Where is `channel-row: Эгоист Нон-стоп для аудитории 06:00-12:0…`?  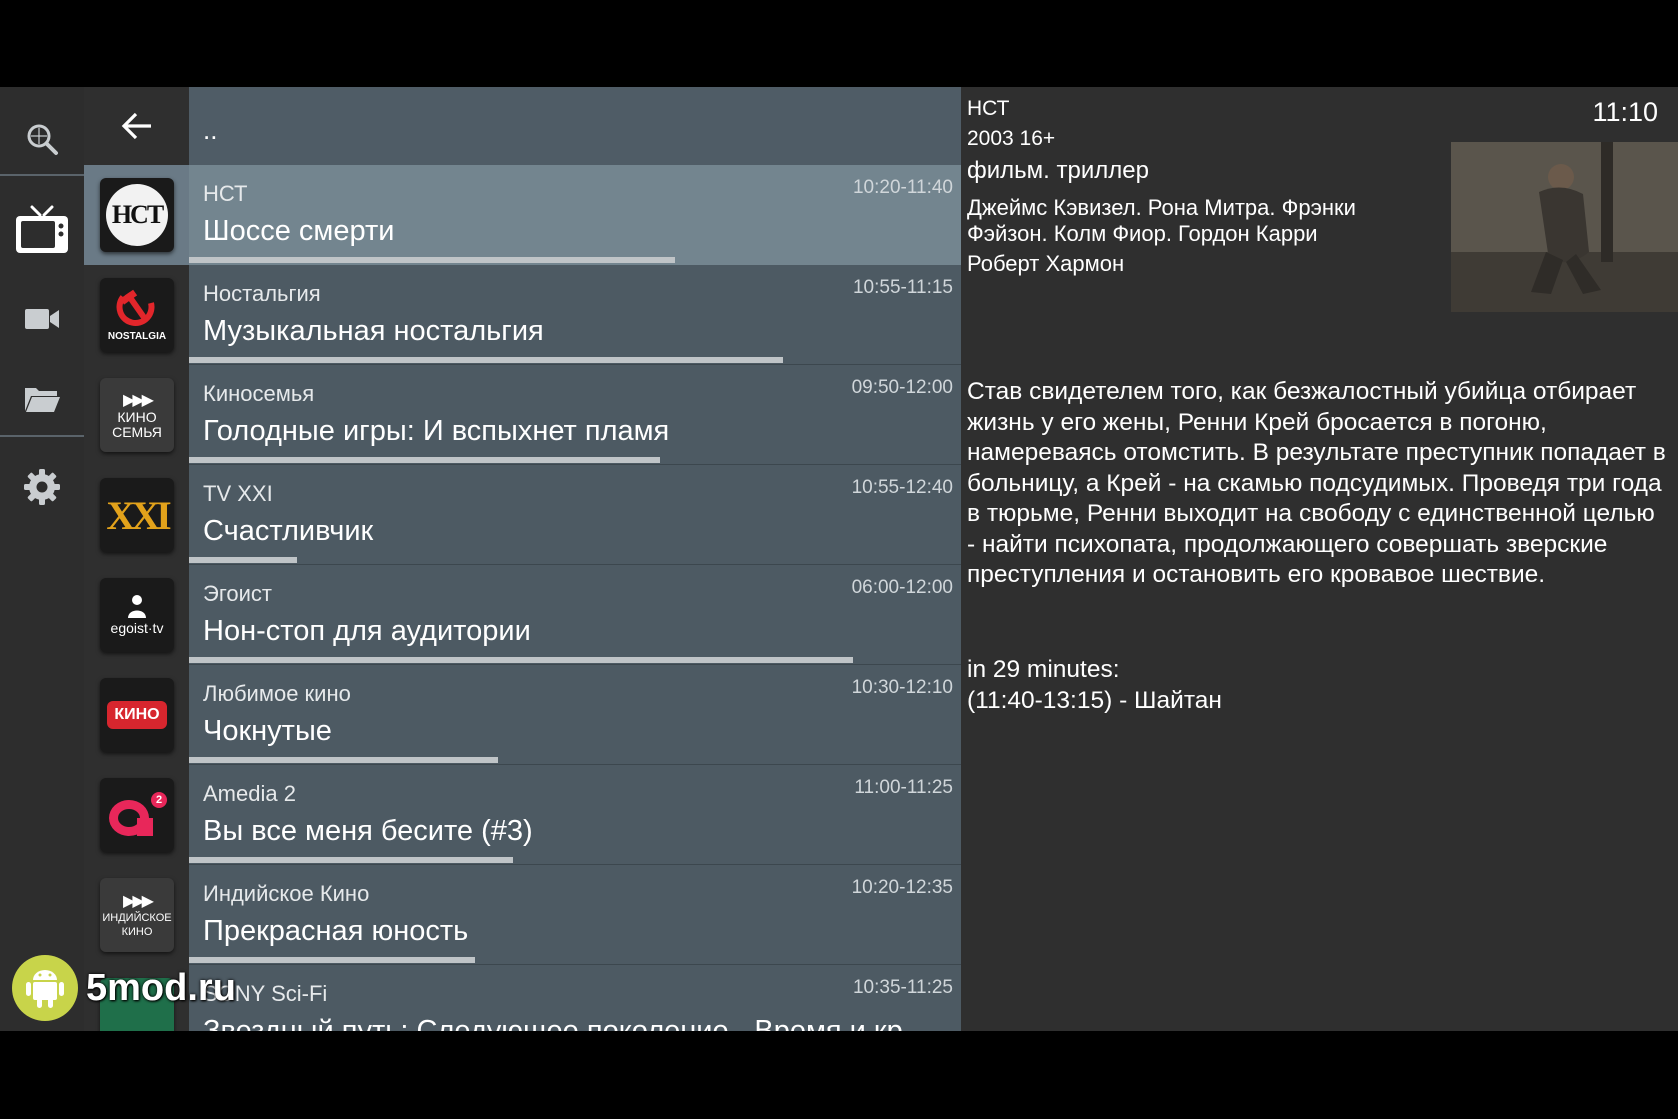
channel-row: Эгоист Нон-стоп для аудитории 06:00-12:0… is located at coordinates (575, 615).